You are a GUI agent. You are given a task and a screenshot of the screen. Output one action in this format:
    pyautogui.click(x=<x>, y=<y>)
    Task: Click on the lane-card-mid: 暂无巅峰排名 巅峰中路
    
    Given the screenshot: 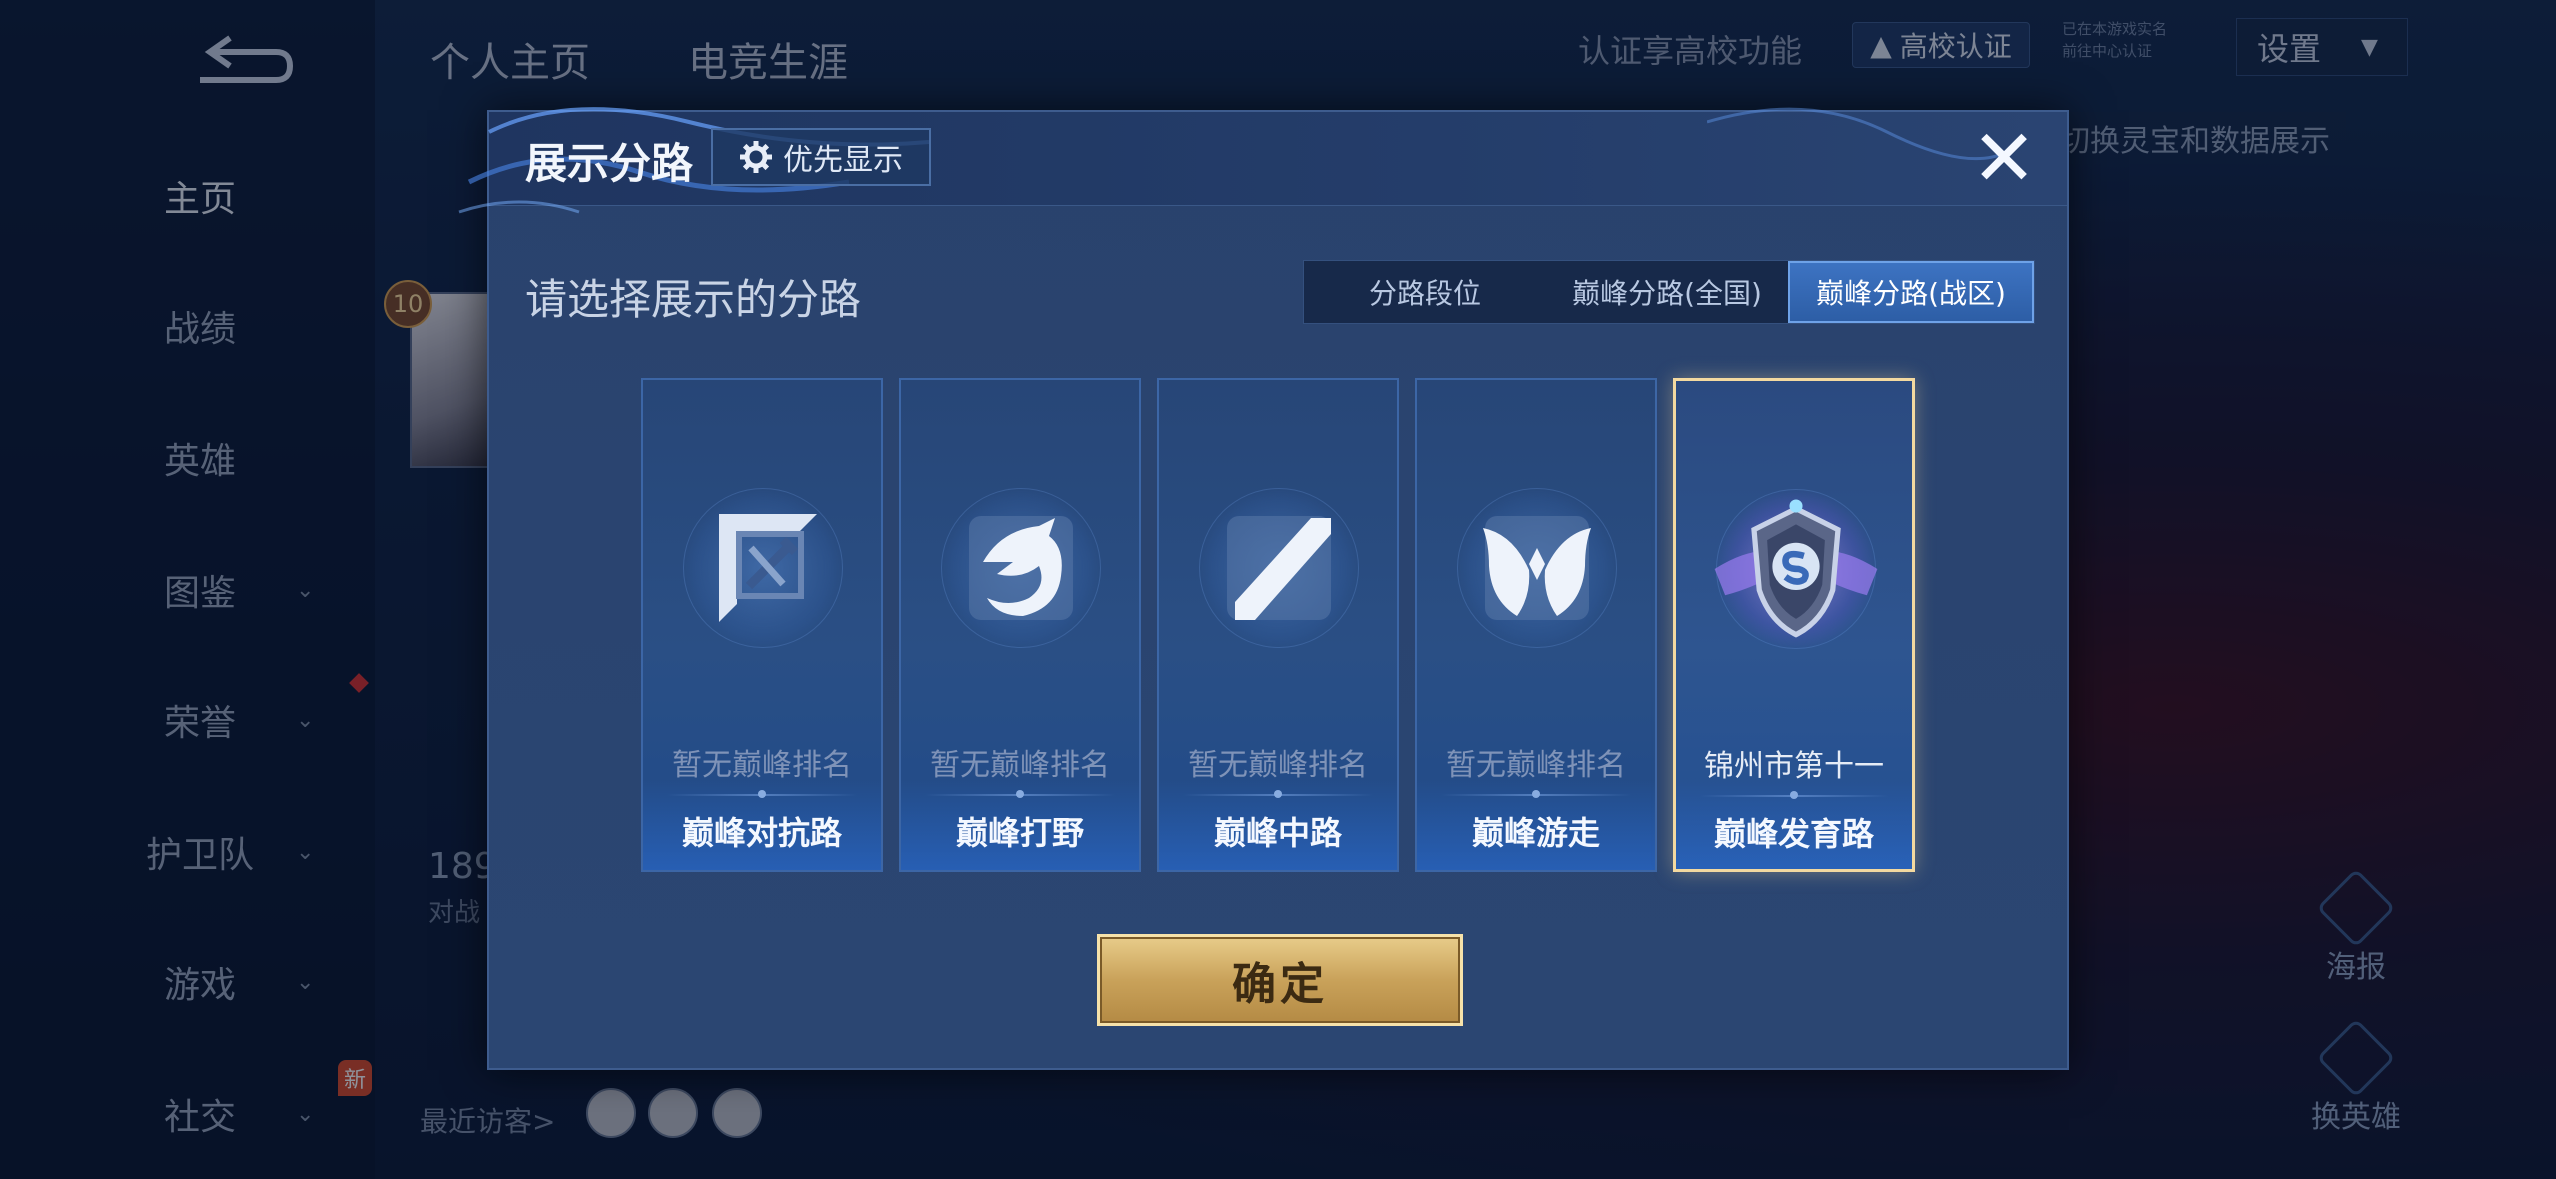 What is the action you would take?
    pyautogui.click(x=1278, y=625)
    